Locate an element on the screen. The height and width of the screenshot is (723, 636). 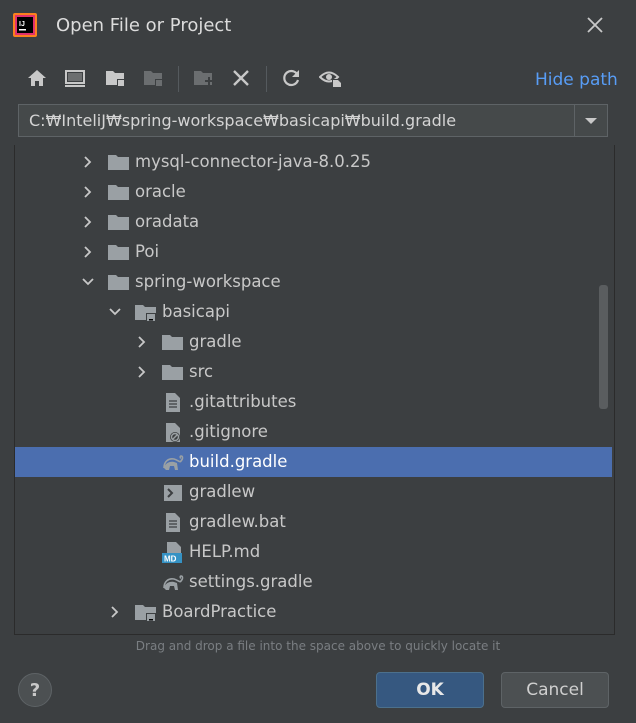
tree-row: oradata is located at coordinates (313, 222).